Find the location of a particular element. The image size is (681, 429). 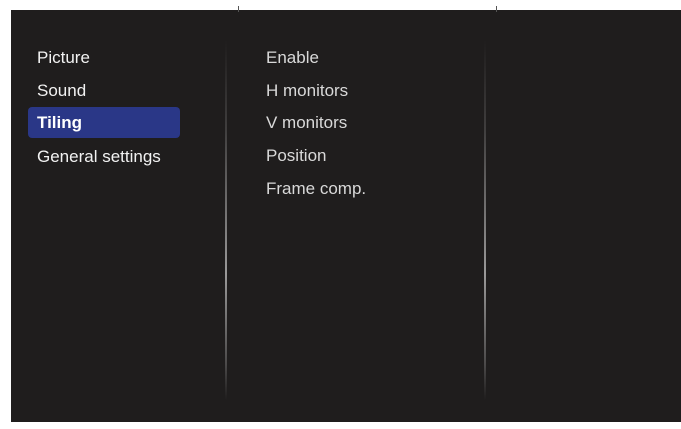

submenu-item-position: Position is located at coordinates (296, 155).